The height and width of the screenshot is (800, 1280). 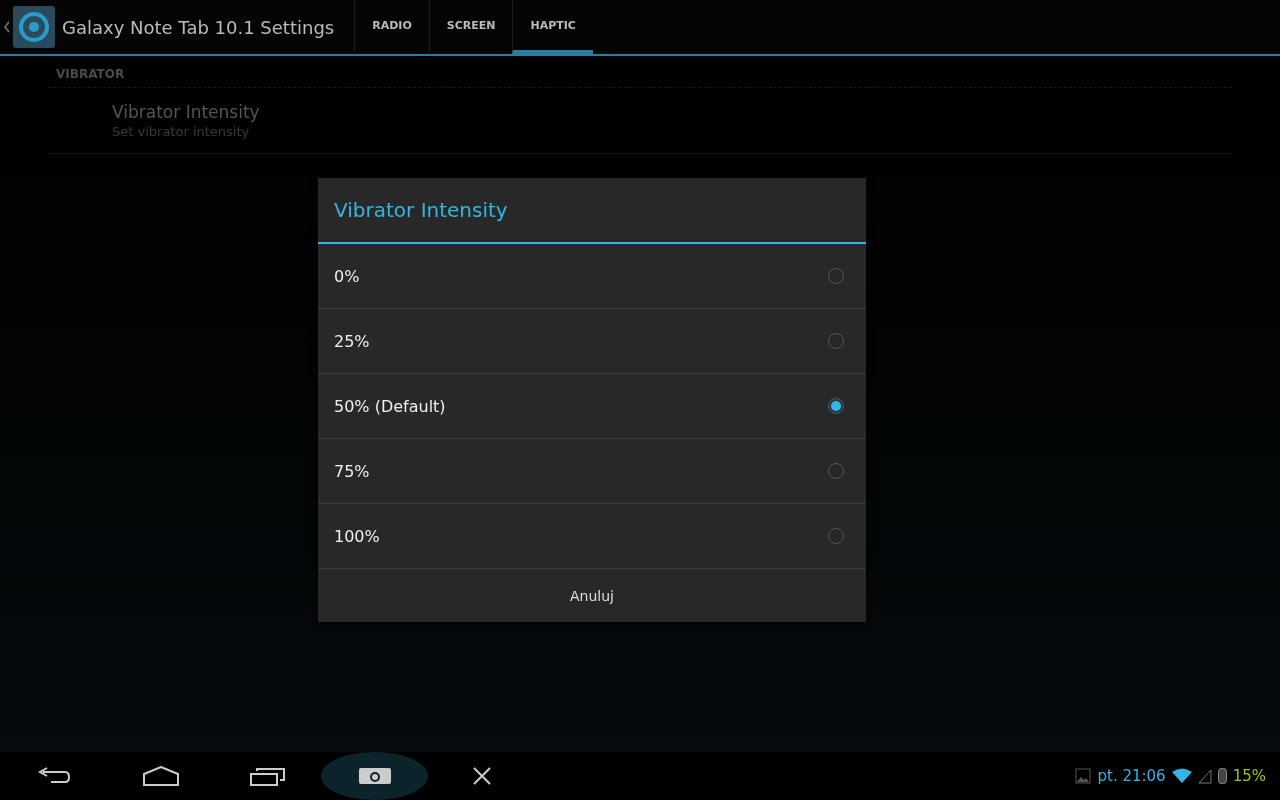 I want to click on option-label: 25%, so click(x=352, y=341).